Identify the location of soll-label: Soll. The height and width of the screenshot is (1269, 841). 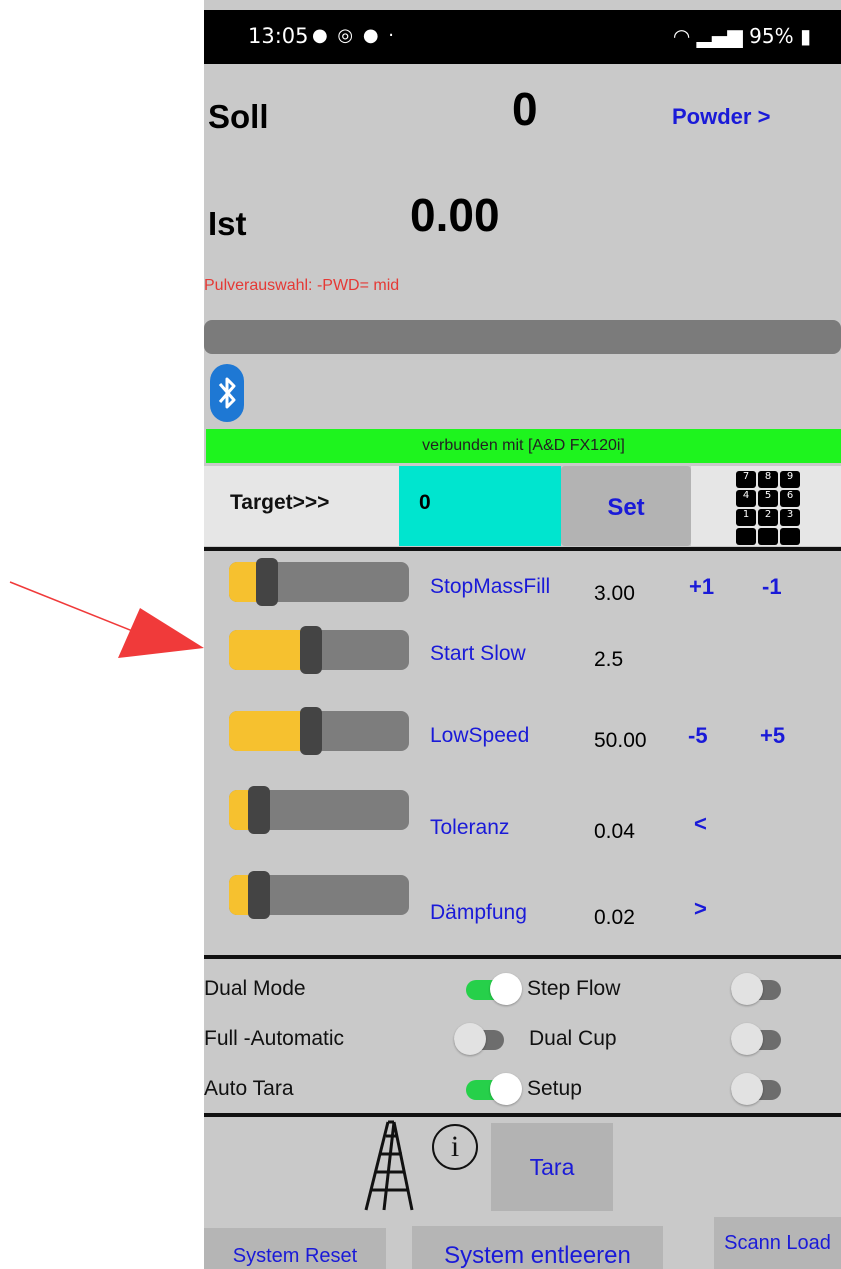
(238, 116).